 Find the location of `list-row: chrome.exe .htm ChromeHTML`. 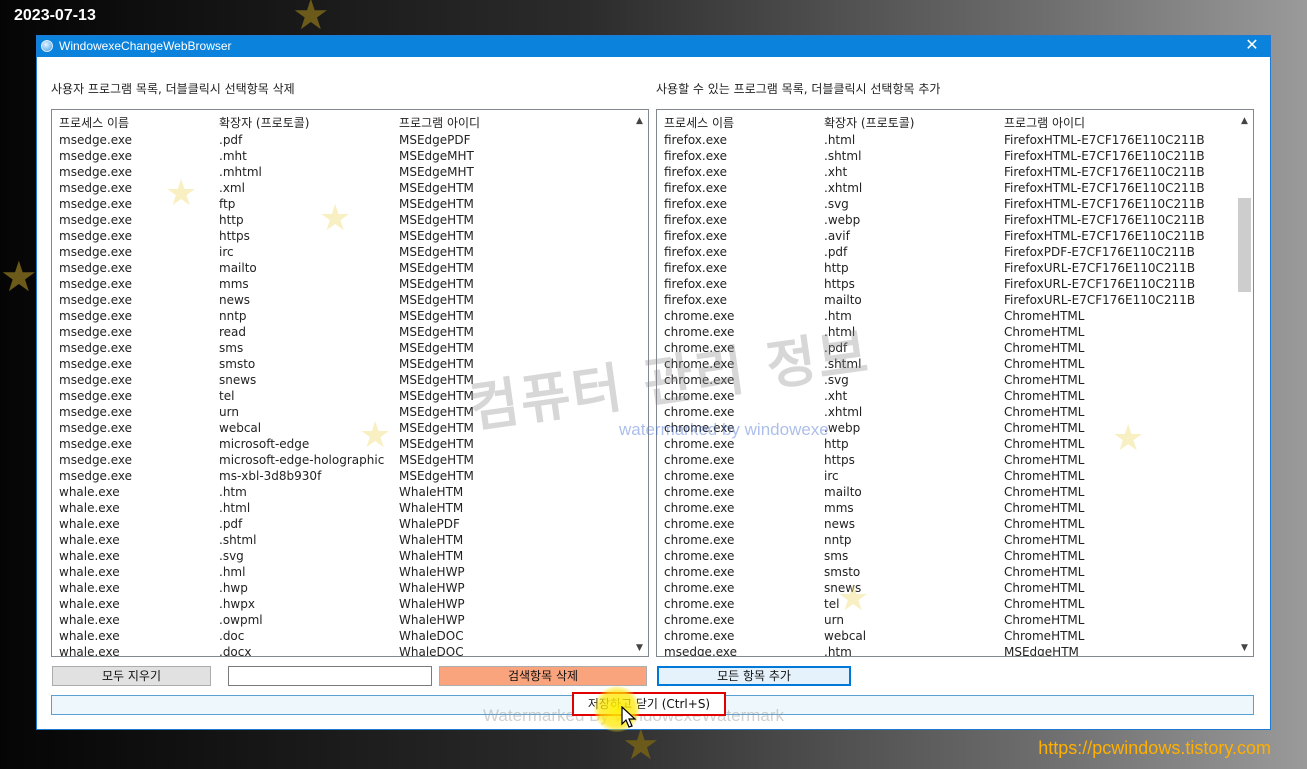

list-row: chrome.exe .htm ChromeHTML is located at coordinates (946, 316).